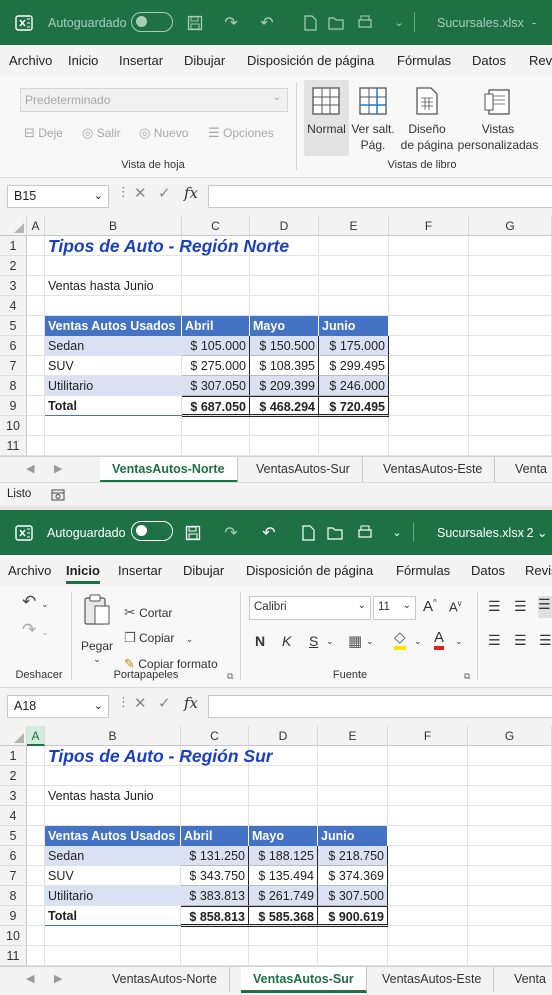 The image size is (552, 995). Describe the element at coordinates (354, 386) in the screenshot. I see `table-value-cell: $ 246.000` at that location.